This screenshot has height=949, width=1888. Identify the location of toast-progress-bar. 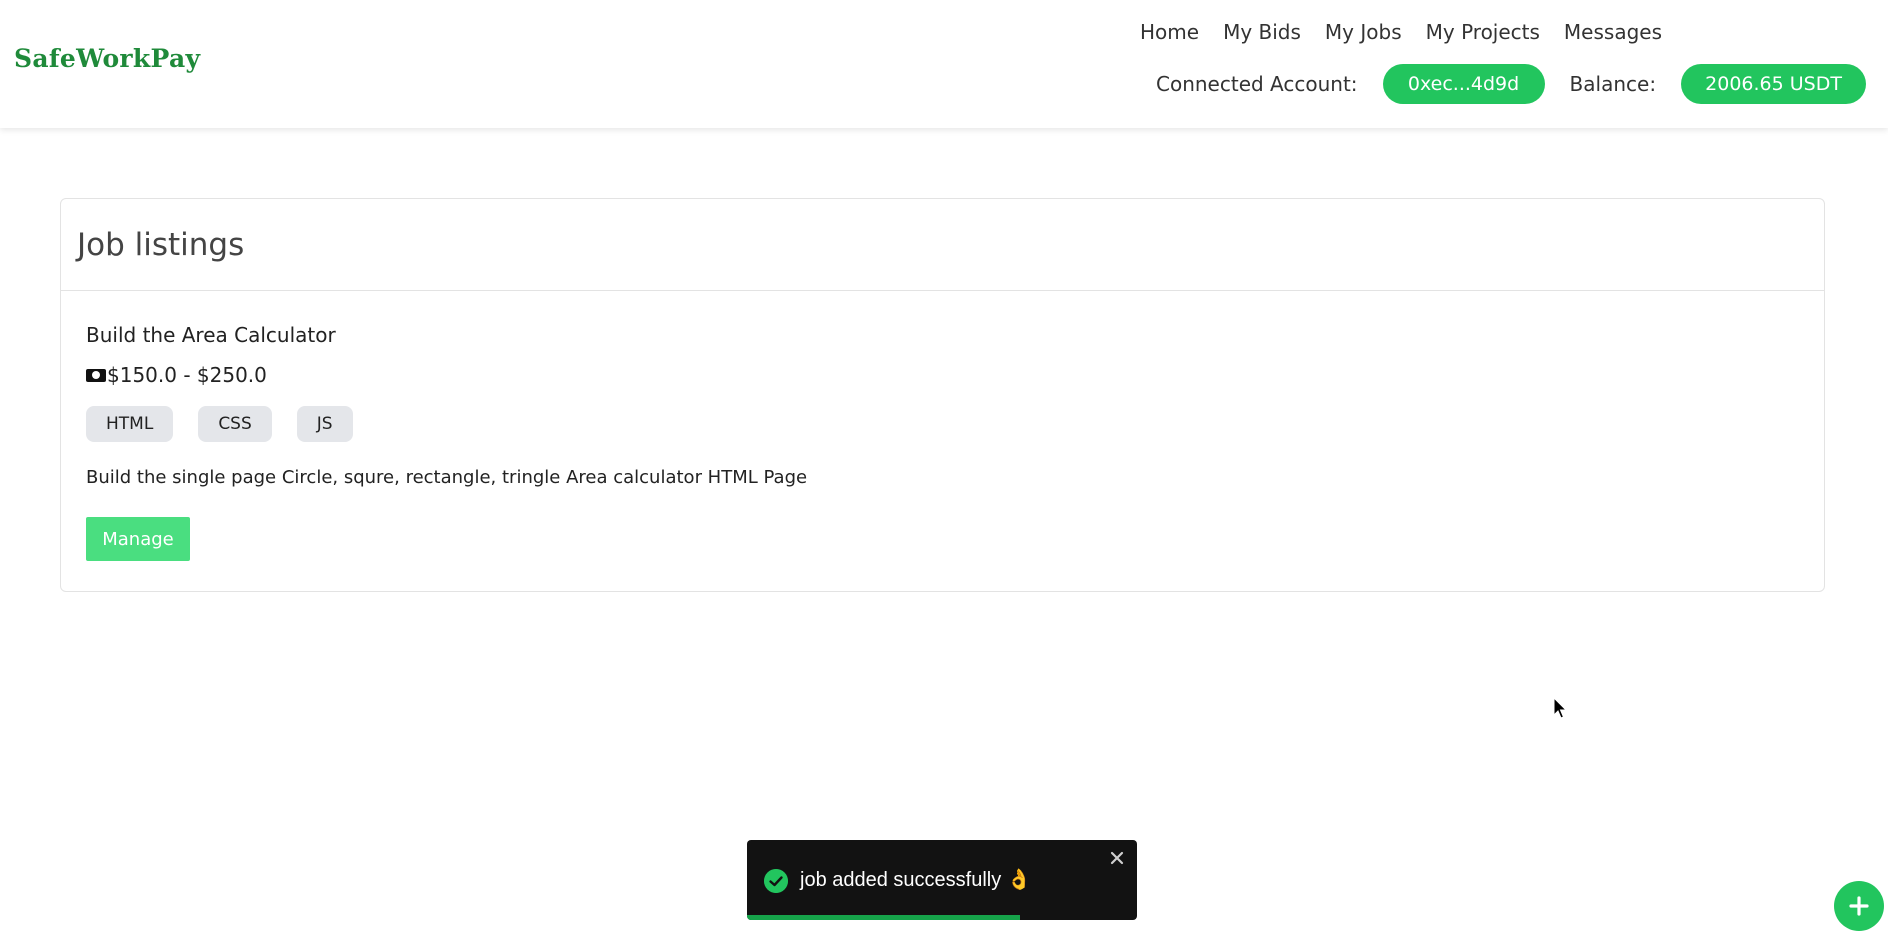
(883, 917).